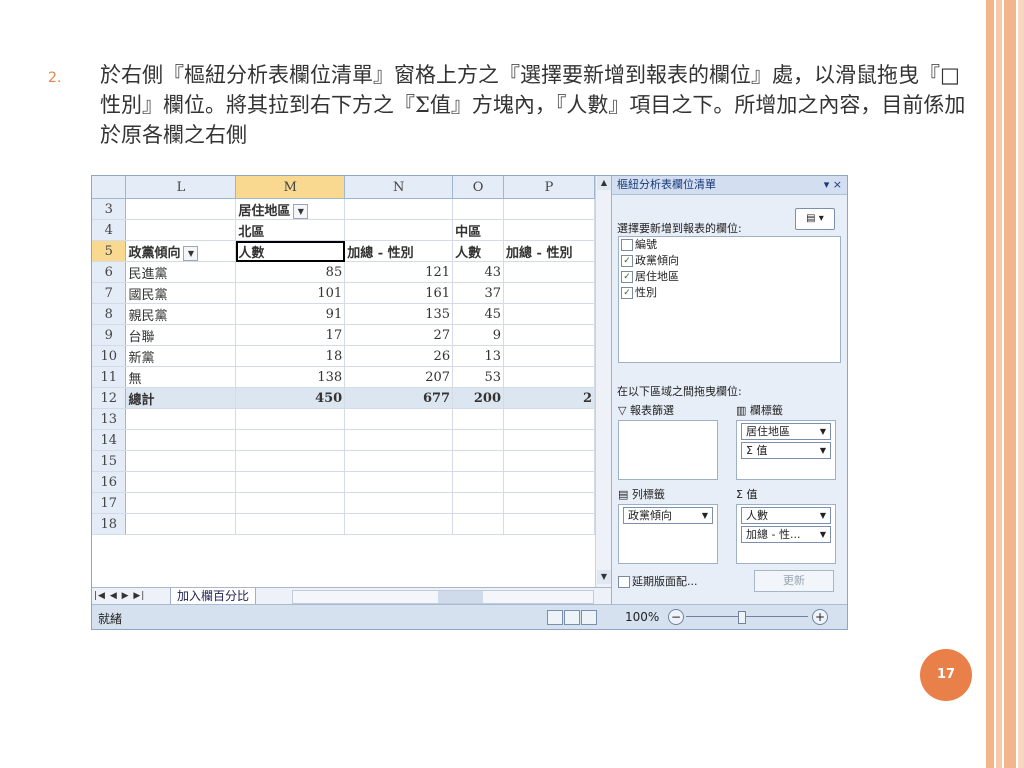 The image size is (1024, 768). Describe the element at coordinates (290, 272) in the screenshot. I see `sheet-cell: 85` at that location.